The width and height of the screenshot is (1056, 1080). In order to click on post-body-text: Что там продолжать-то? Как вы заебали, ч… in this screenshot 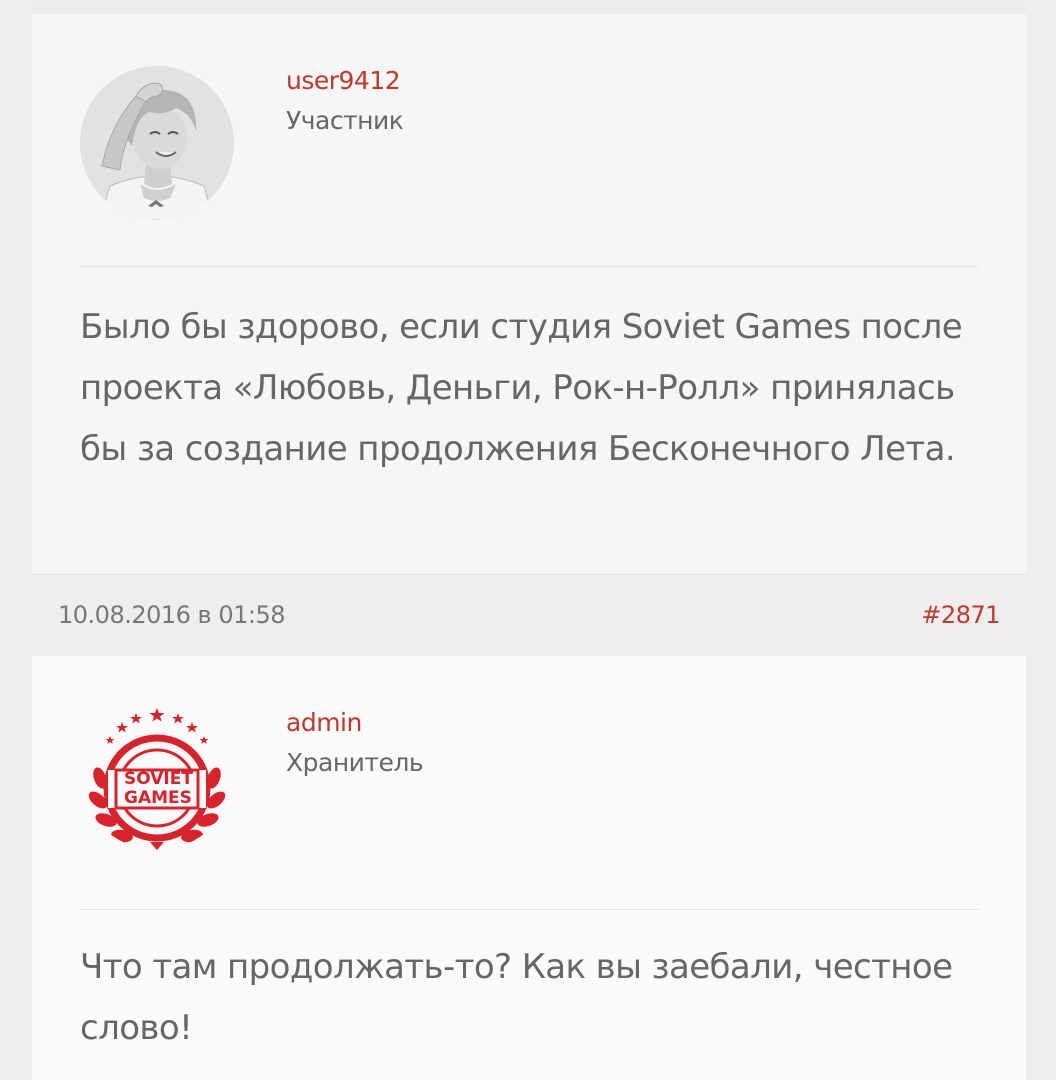, I will do `click(516, 997)`.